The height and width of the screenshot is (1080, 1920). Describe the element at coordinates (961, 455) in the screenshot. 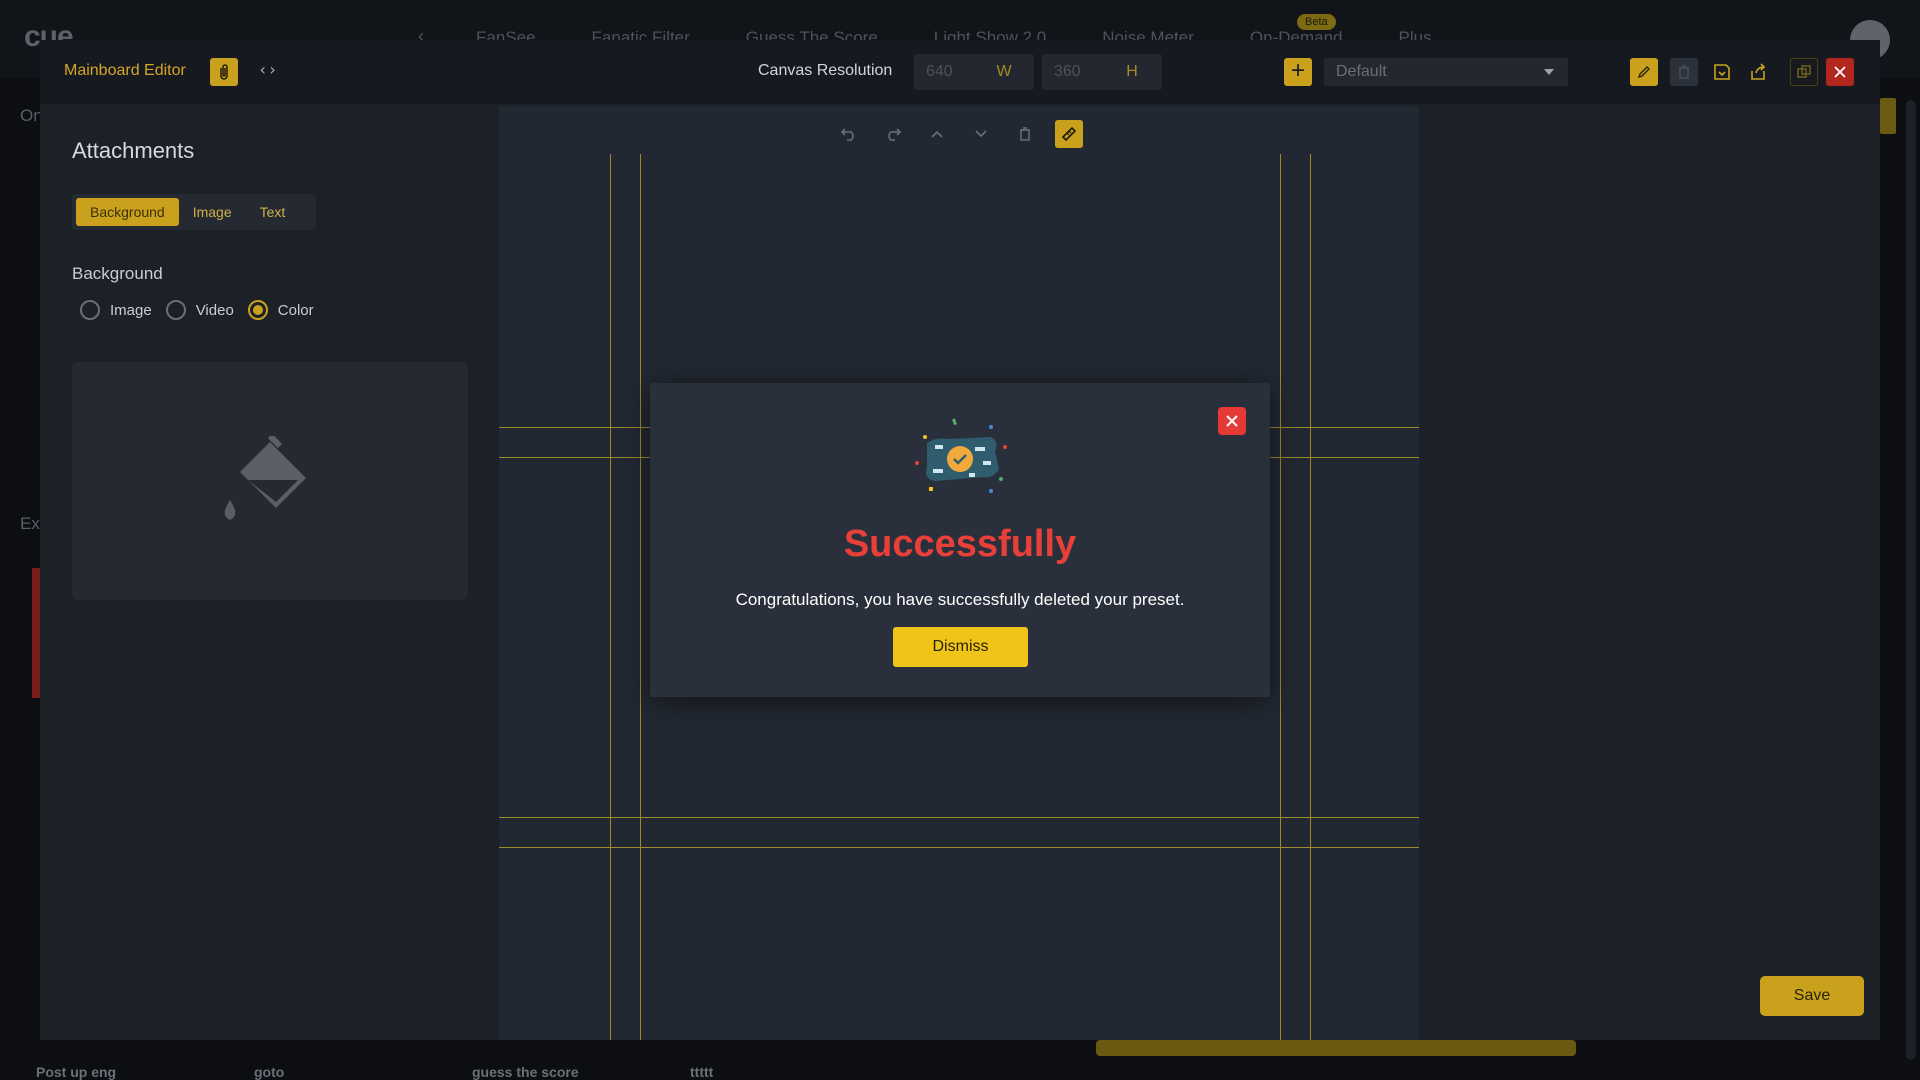

I see `success-illustration-icon` at that location.